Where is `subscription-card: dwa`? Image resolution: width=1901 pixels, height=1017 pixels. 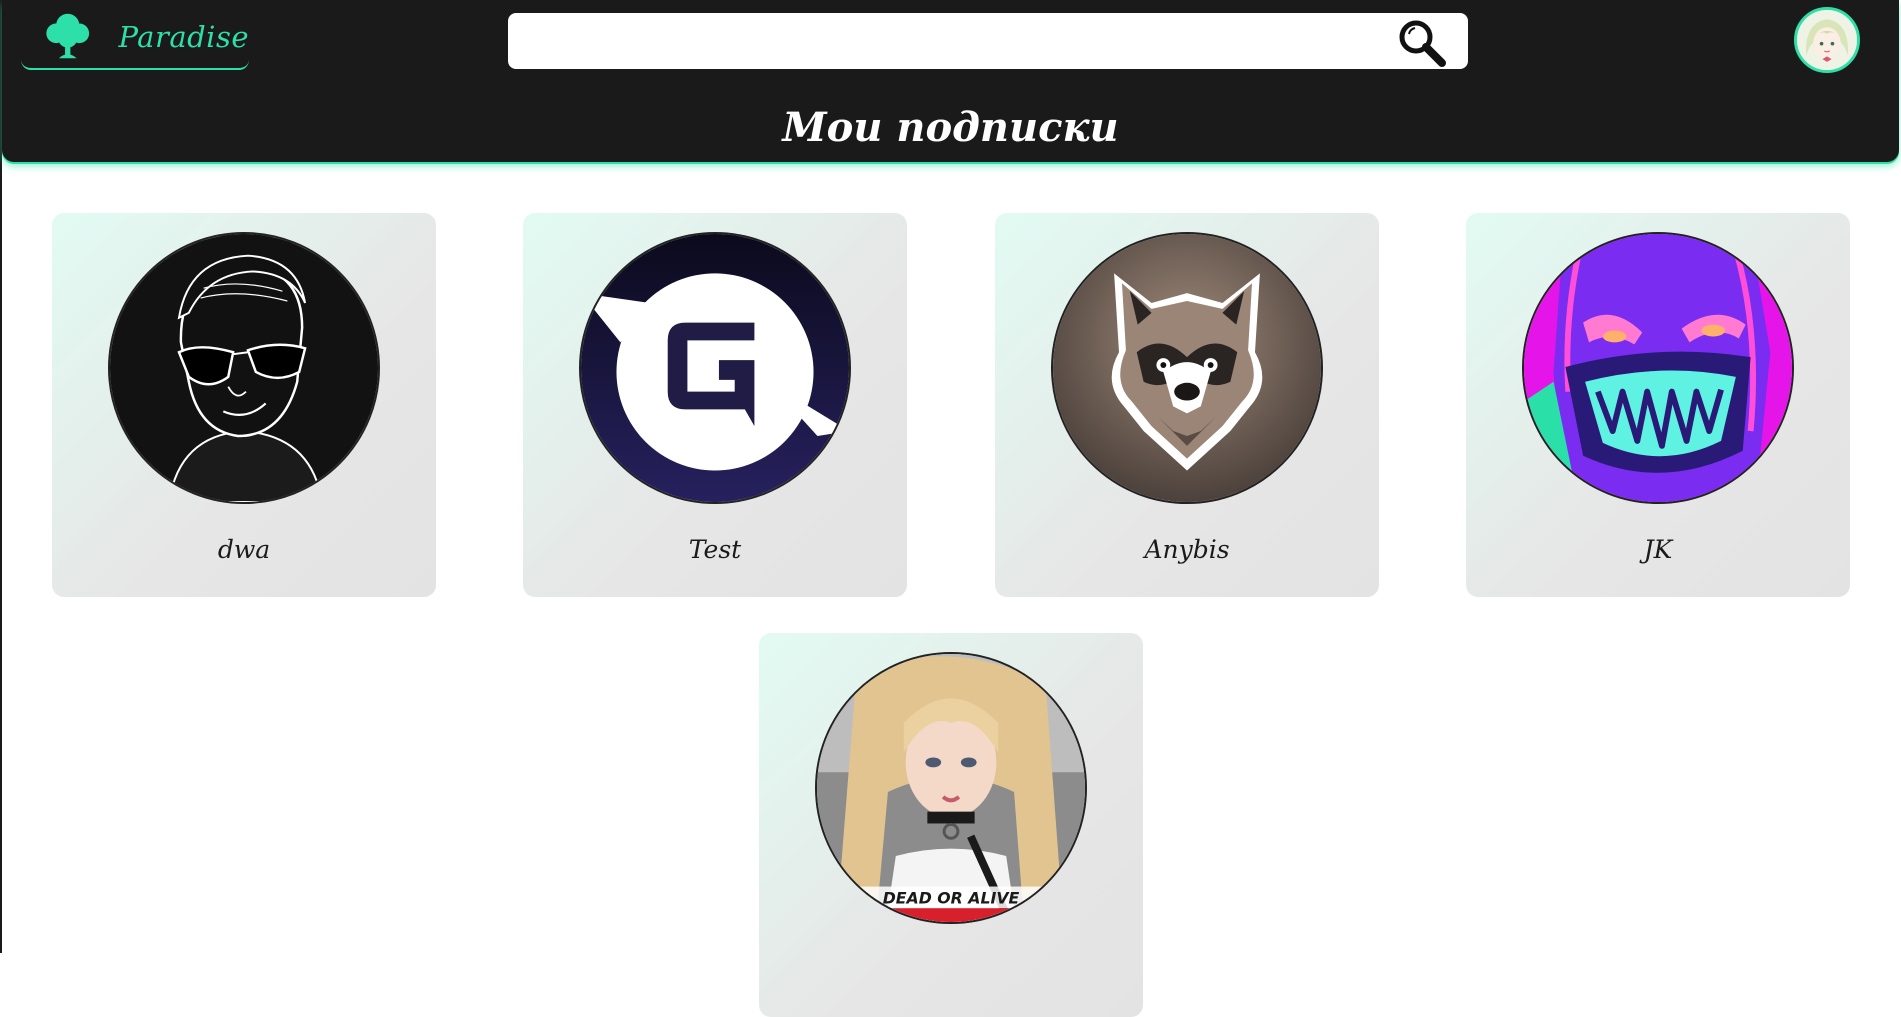
subscription-card: dwa is located at coordinates (244, 405).